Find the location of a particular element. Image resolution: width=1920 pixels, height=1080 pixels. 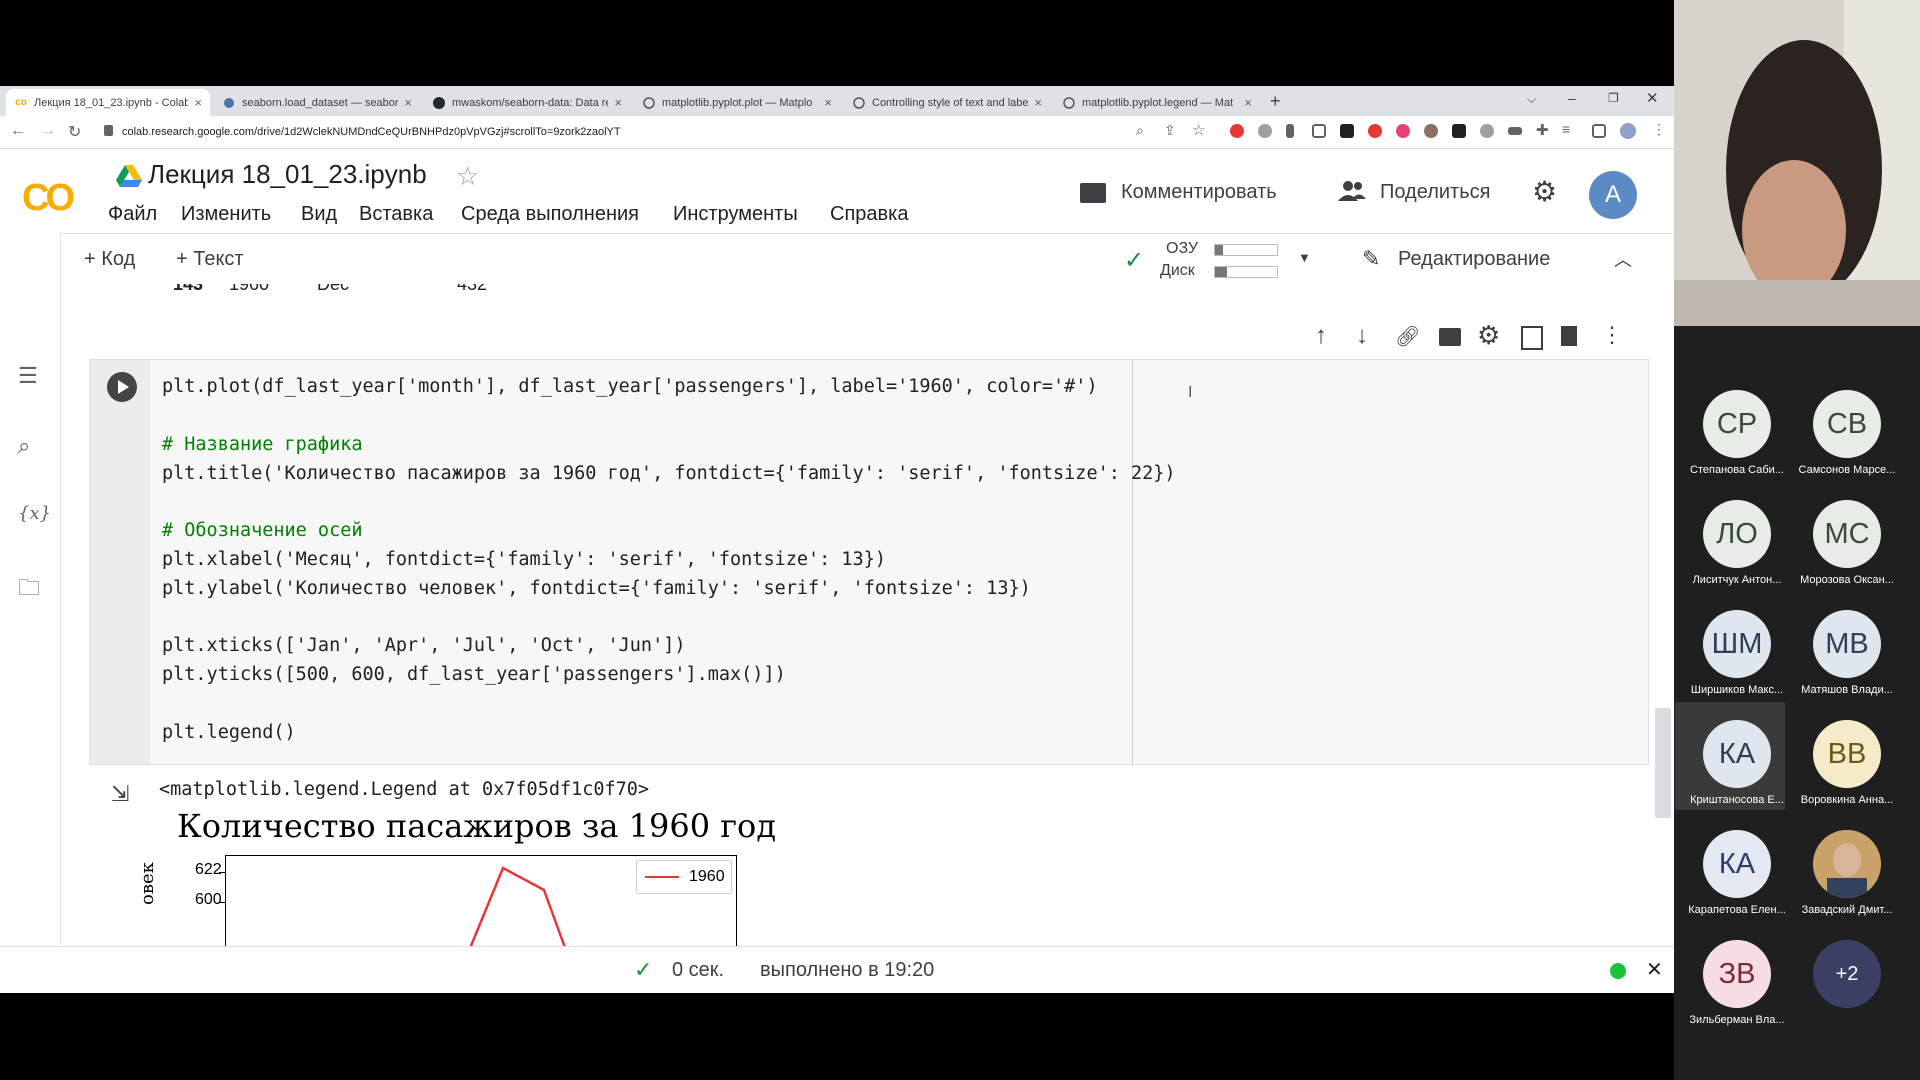

execution-completed: выполнено в 19:20 is located at coordinates (847, 970).